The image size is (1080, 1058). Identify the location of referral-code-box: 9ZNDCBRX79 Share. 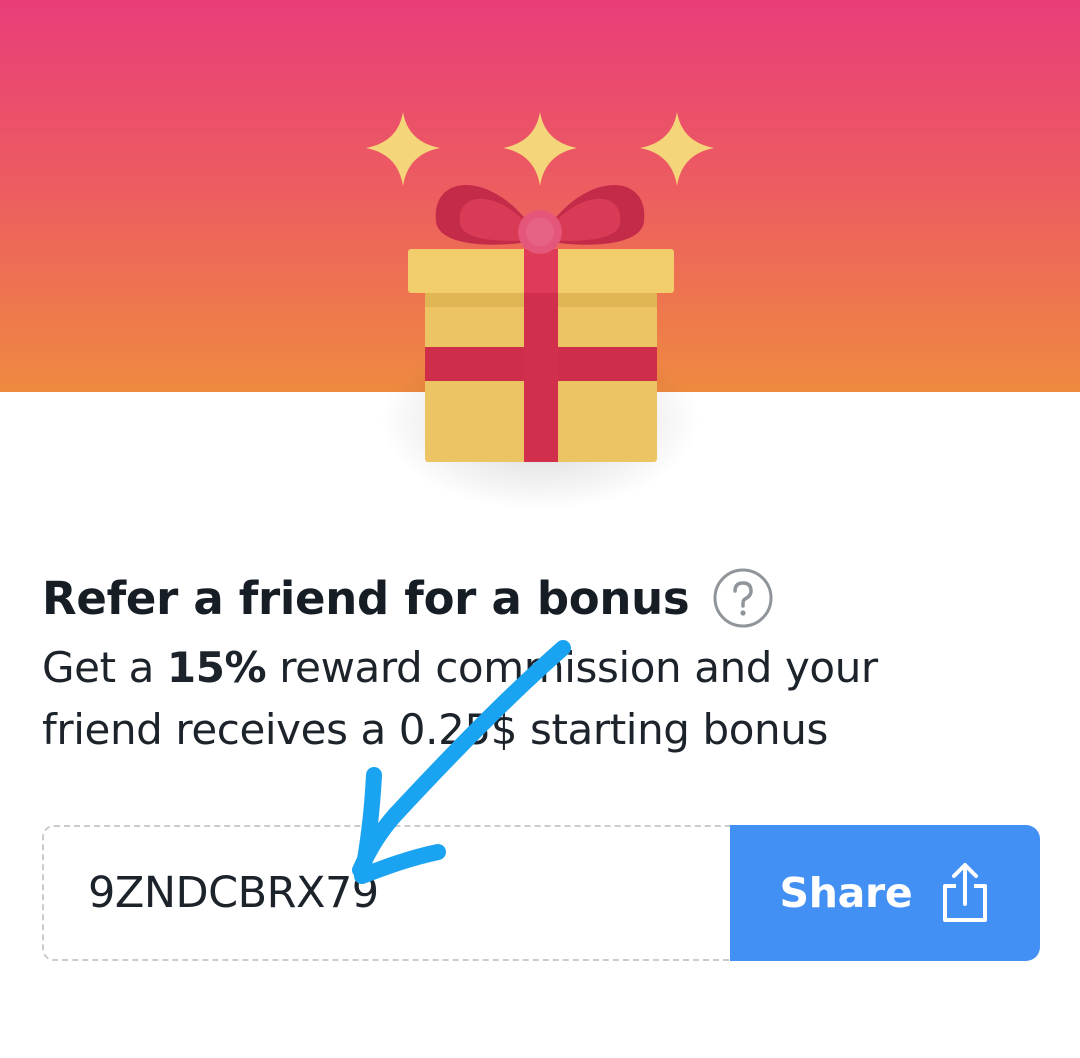
(541, 893).